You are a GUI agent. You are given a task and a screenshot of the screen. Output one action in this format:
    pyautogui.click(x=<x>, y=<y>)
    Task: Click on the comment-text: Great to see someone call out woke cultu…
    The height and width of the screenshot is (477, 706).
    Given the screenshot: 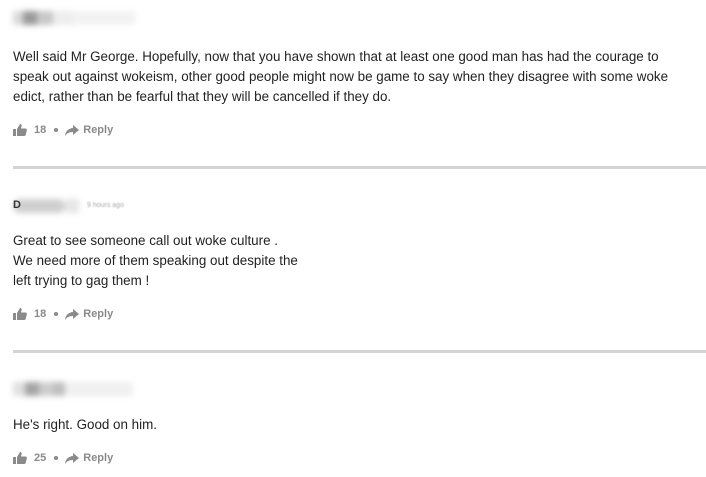 What is the action you would take?
    pyautogui.click(x=155, y=260)
    